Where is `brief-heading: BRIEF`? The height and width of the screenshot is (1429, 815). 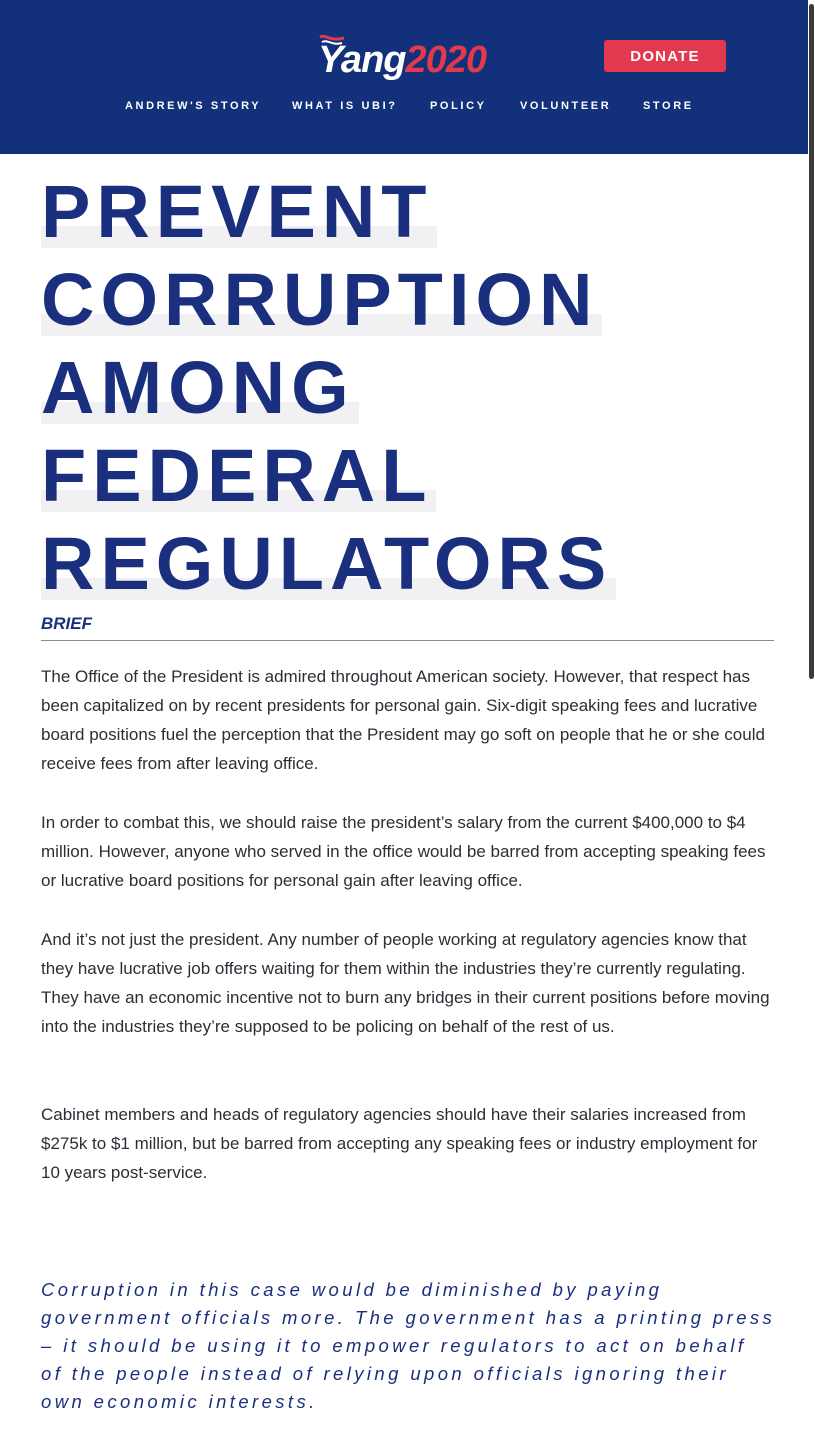 brief-heading: BRIEF is located at coordinates (407, 627).